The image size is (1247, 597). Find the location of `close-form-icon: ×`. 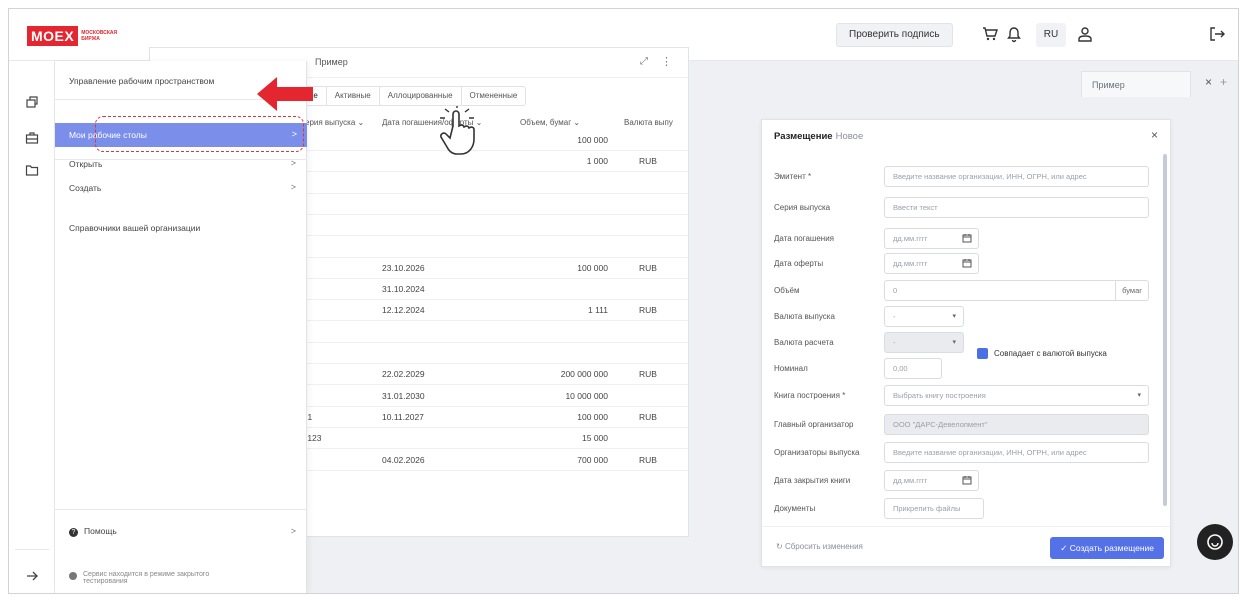

close-form-icon: × is located at coordinates (1154, 135).